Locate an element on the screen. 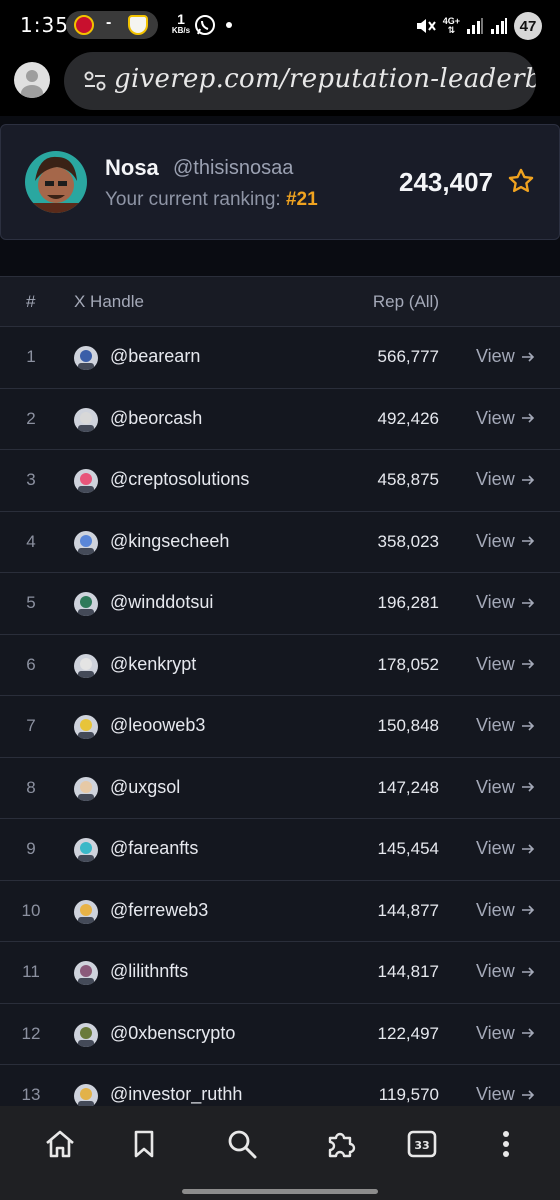 This screenshot has width=560, height=1200. row-handle: @kingsecheeh is located at coordinates (169, 541).